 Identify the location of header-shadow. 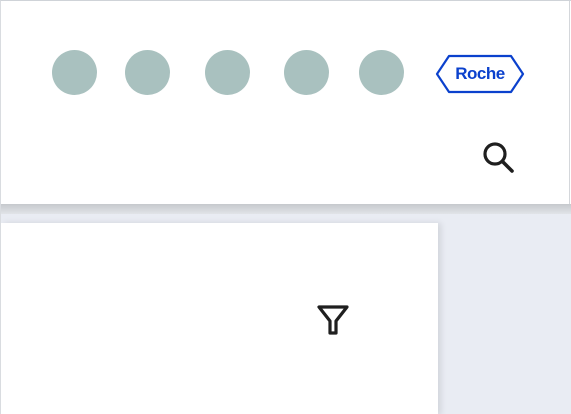
(286, 209).